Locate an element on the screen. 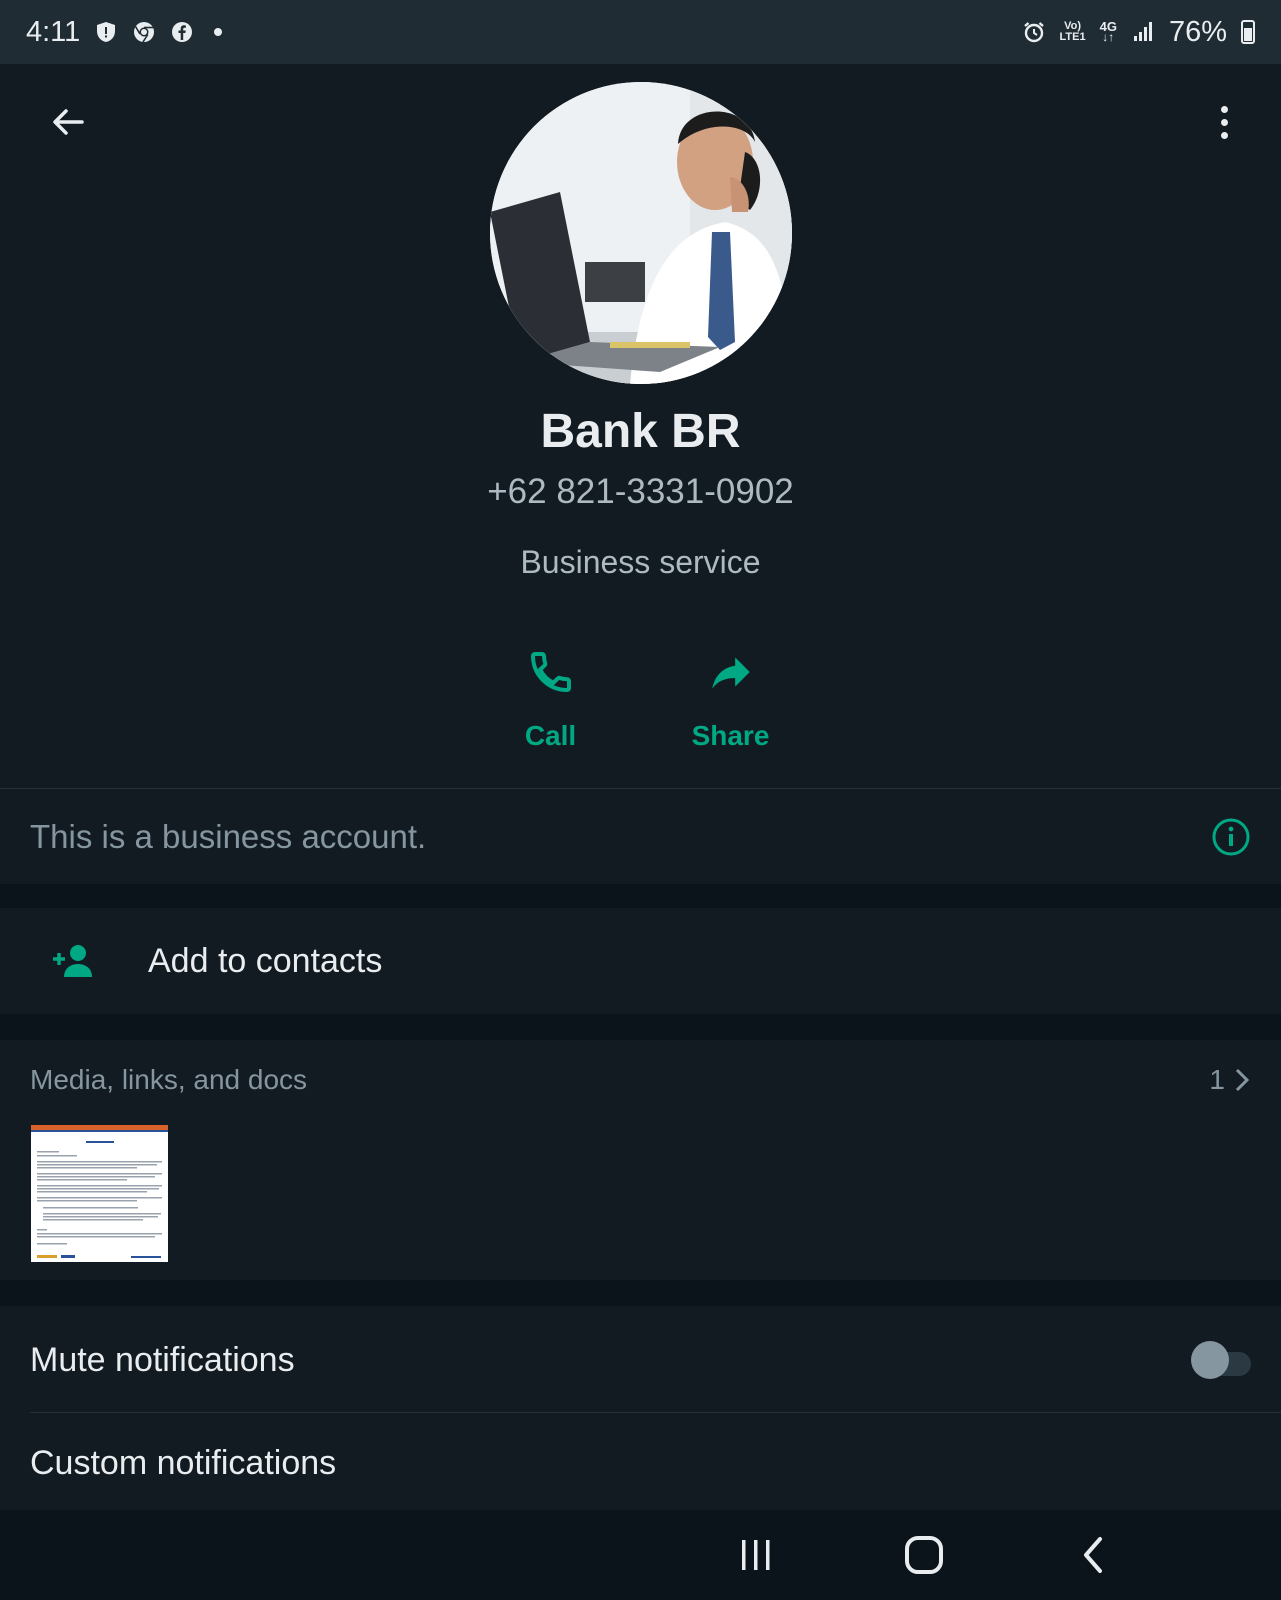 This screenshot has height=1600, width=1281. media-header: Media, links, and docs 1 is located at coordinates (640, 1080).